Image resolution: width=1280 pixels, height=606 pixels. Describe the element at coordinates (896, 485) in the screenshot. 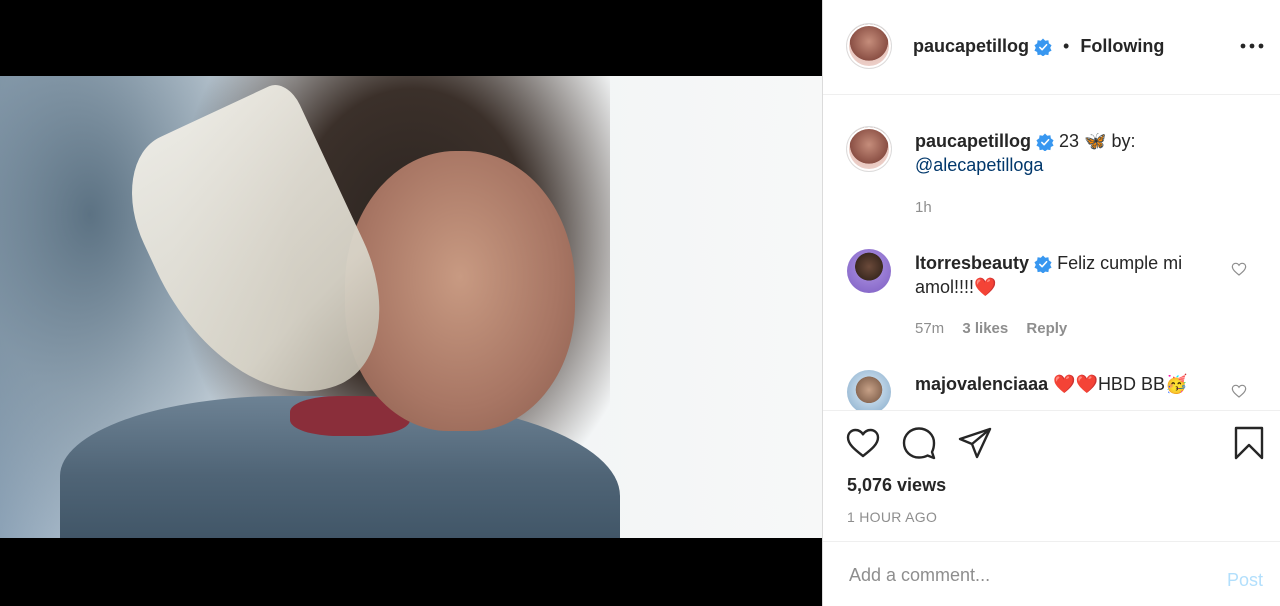

I see `view-count: 5,076 views` at that location.